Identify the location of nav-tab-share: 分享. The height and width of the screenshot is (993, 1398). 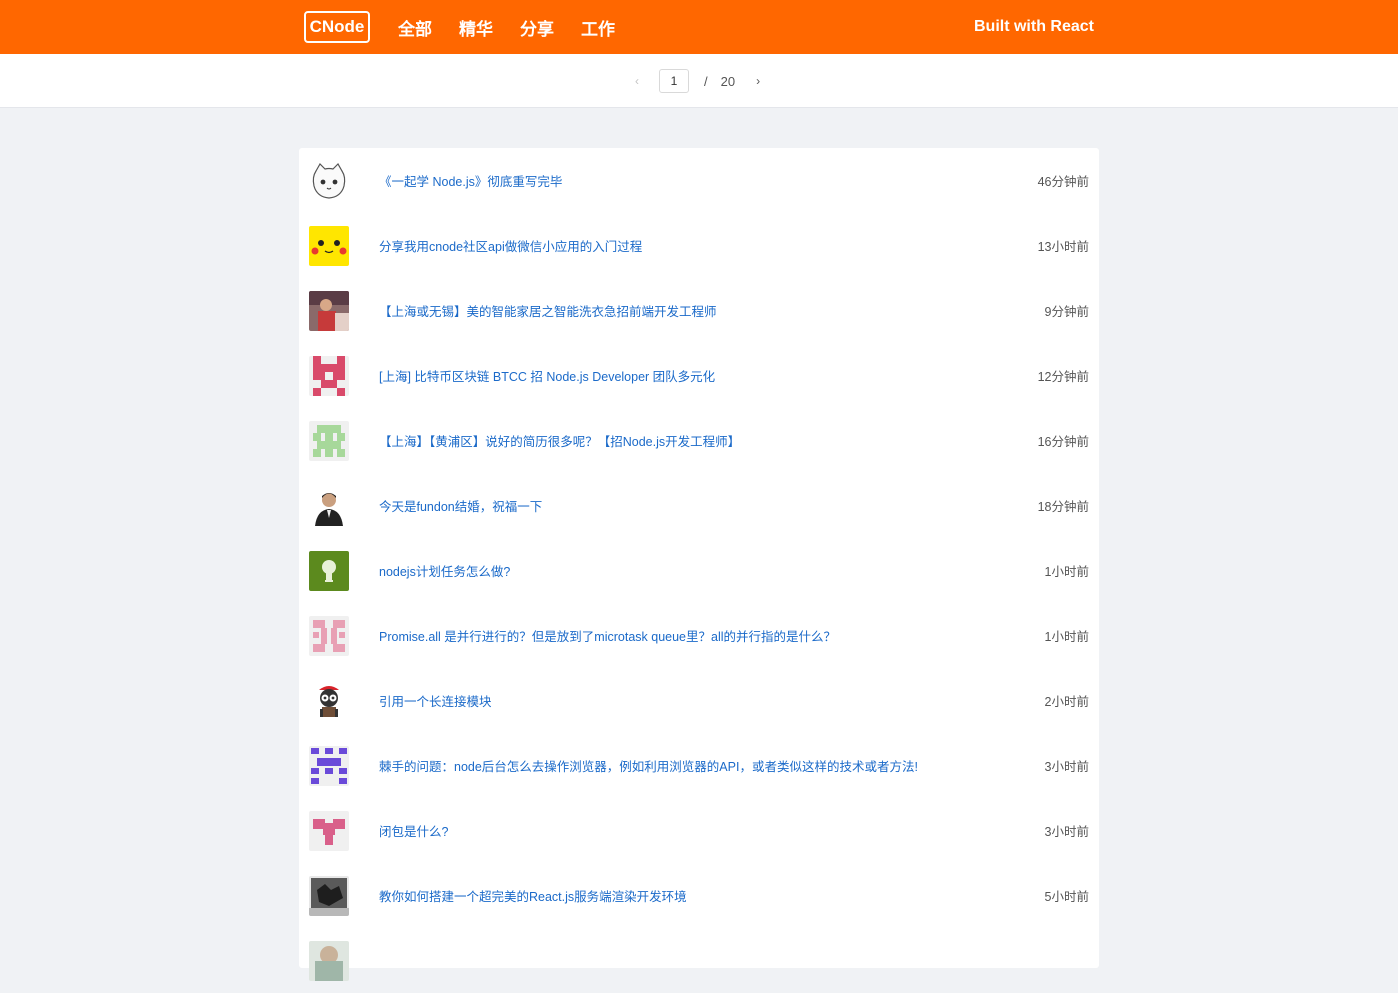
(537, 27).